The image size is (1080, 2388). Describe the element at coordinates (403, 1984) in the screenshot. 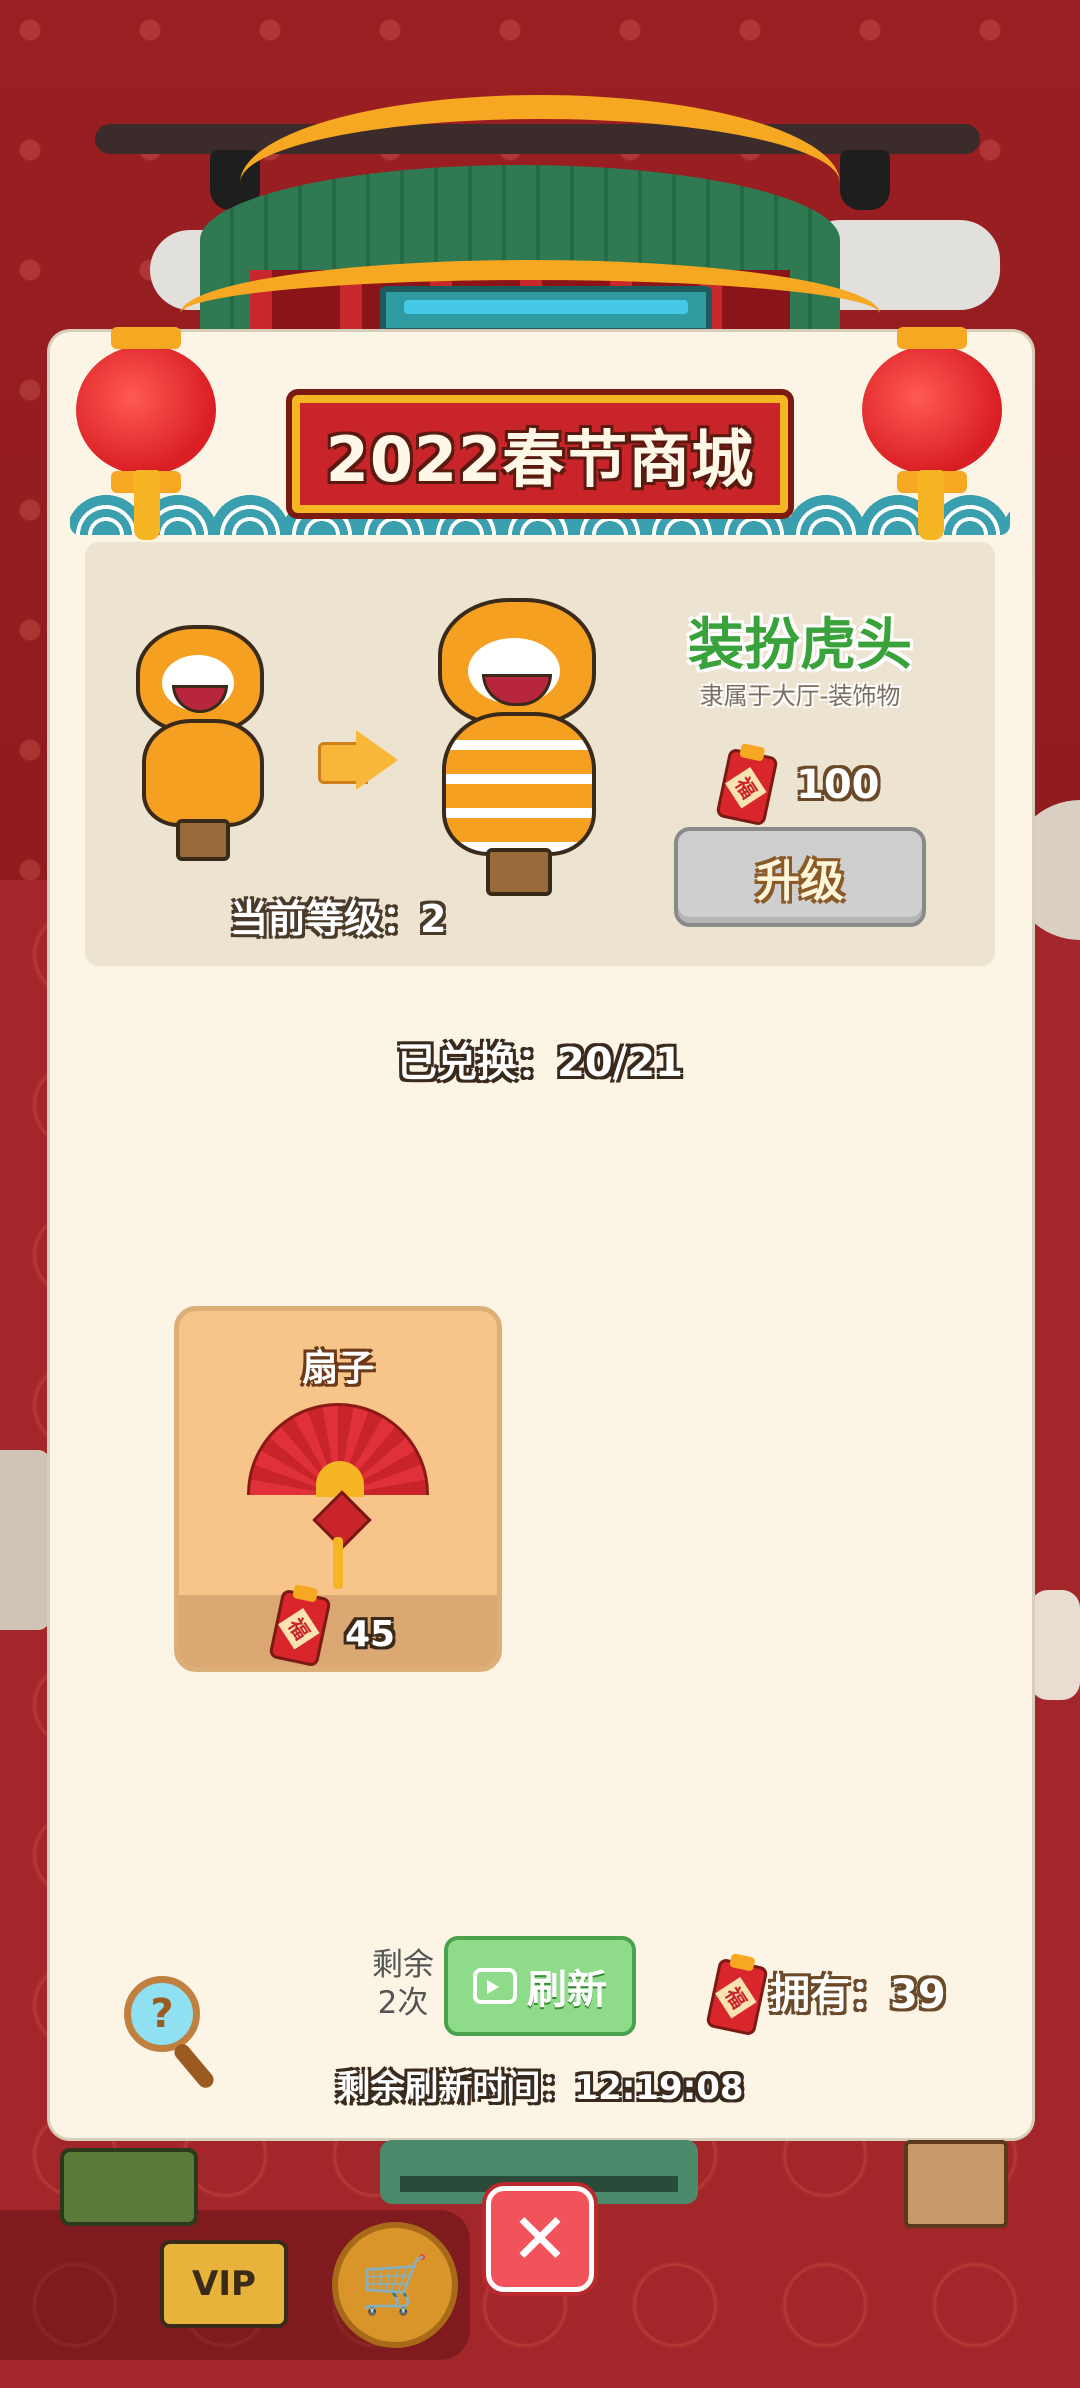

I see `refresh-remaining: 剩余 2次` at that location.